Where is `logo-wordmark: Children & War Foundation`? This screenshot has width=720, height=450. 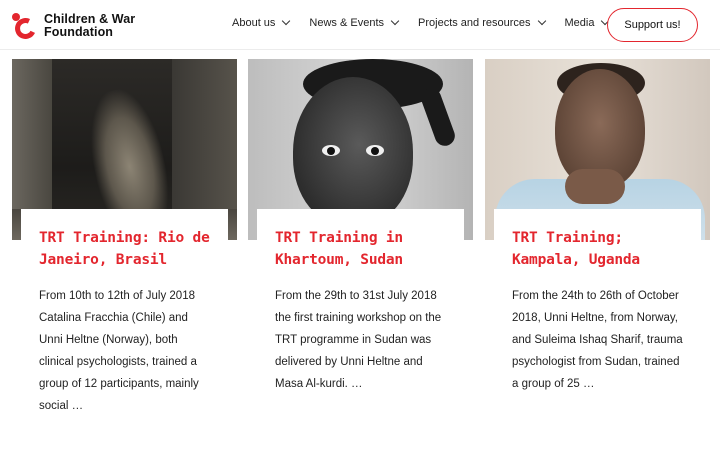 logo-wordmark: Children & War Foundation is located at coordinates (89, 26).